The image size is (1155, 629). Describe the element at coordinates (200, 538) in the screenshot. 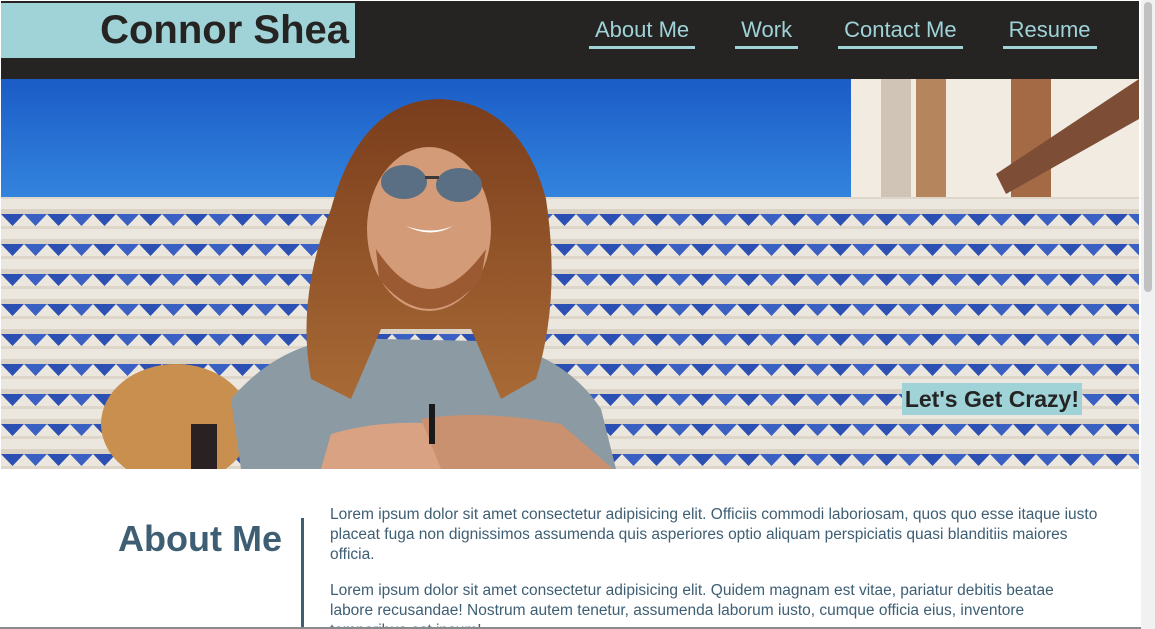

I see `about-heading: About Me` at that location.